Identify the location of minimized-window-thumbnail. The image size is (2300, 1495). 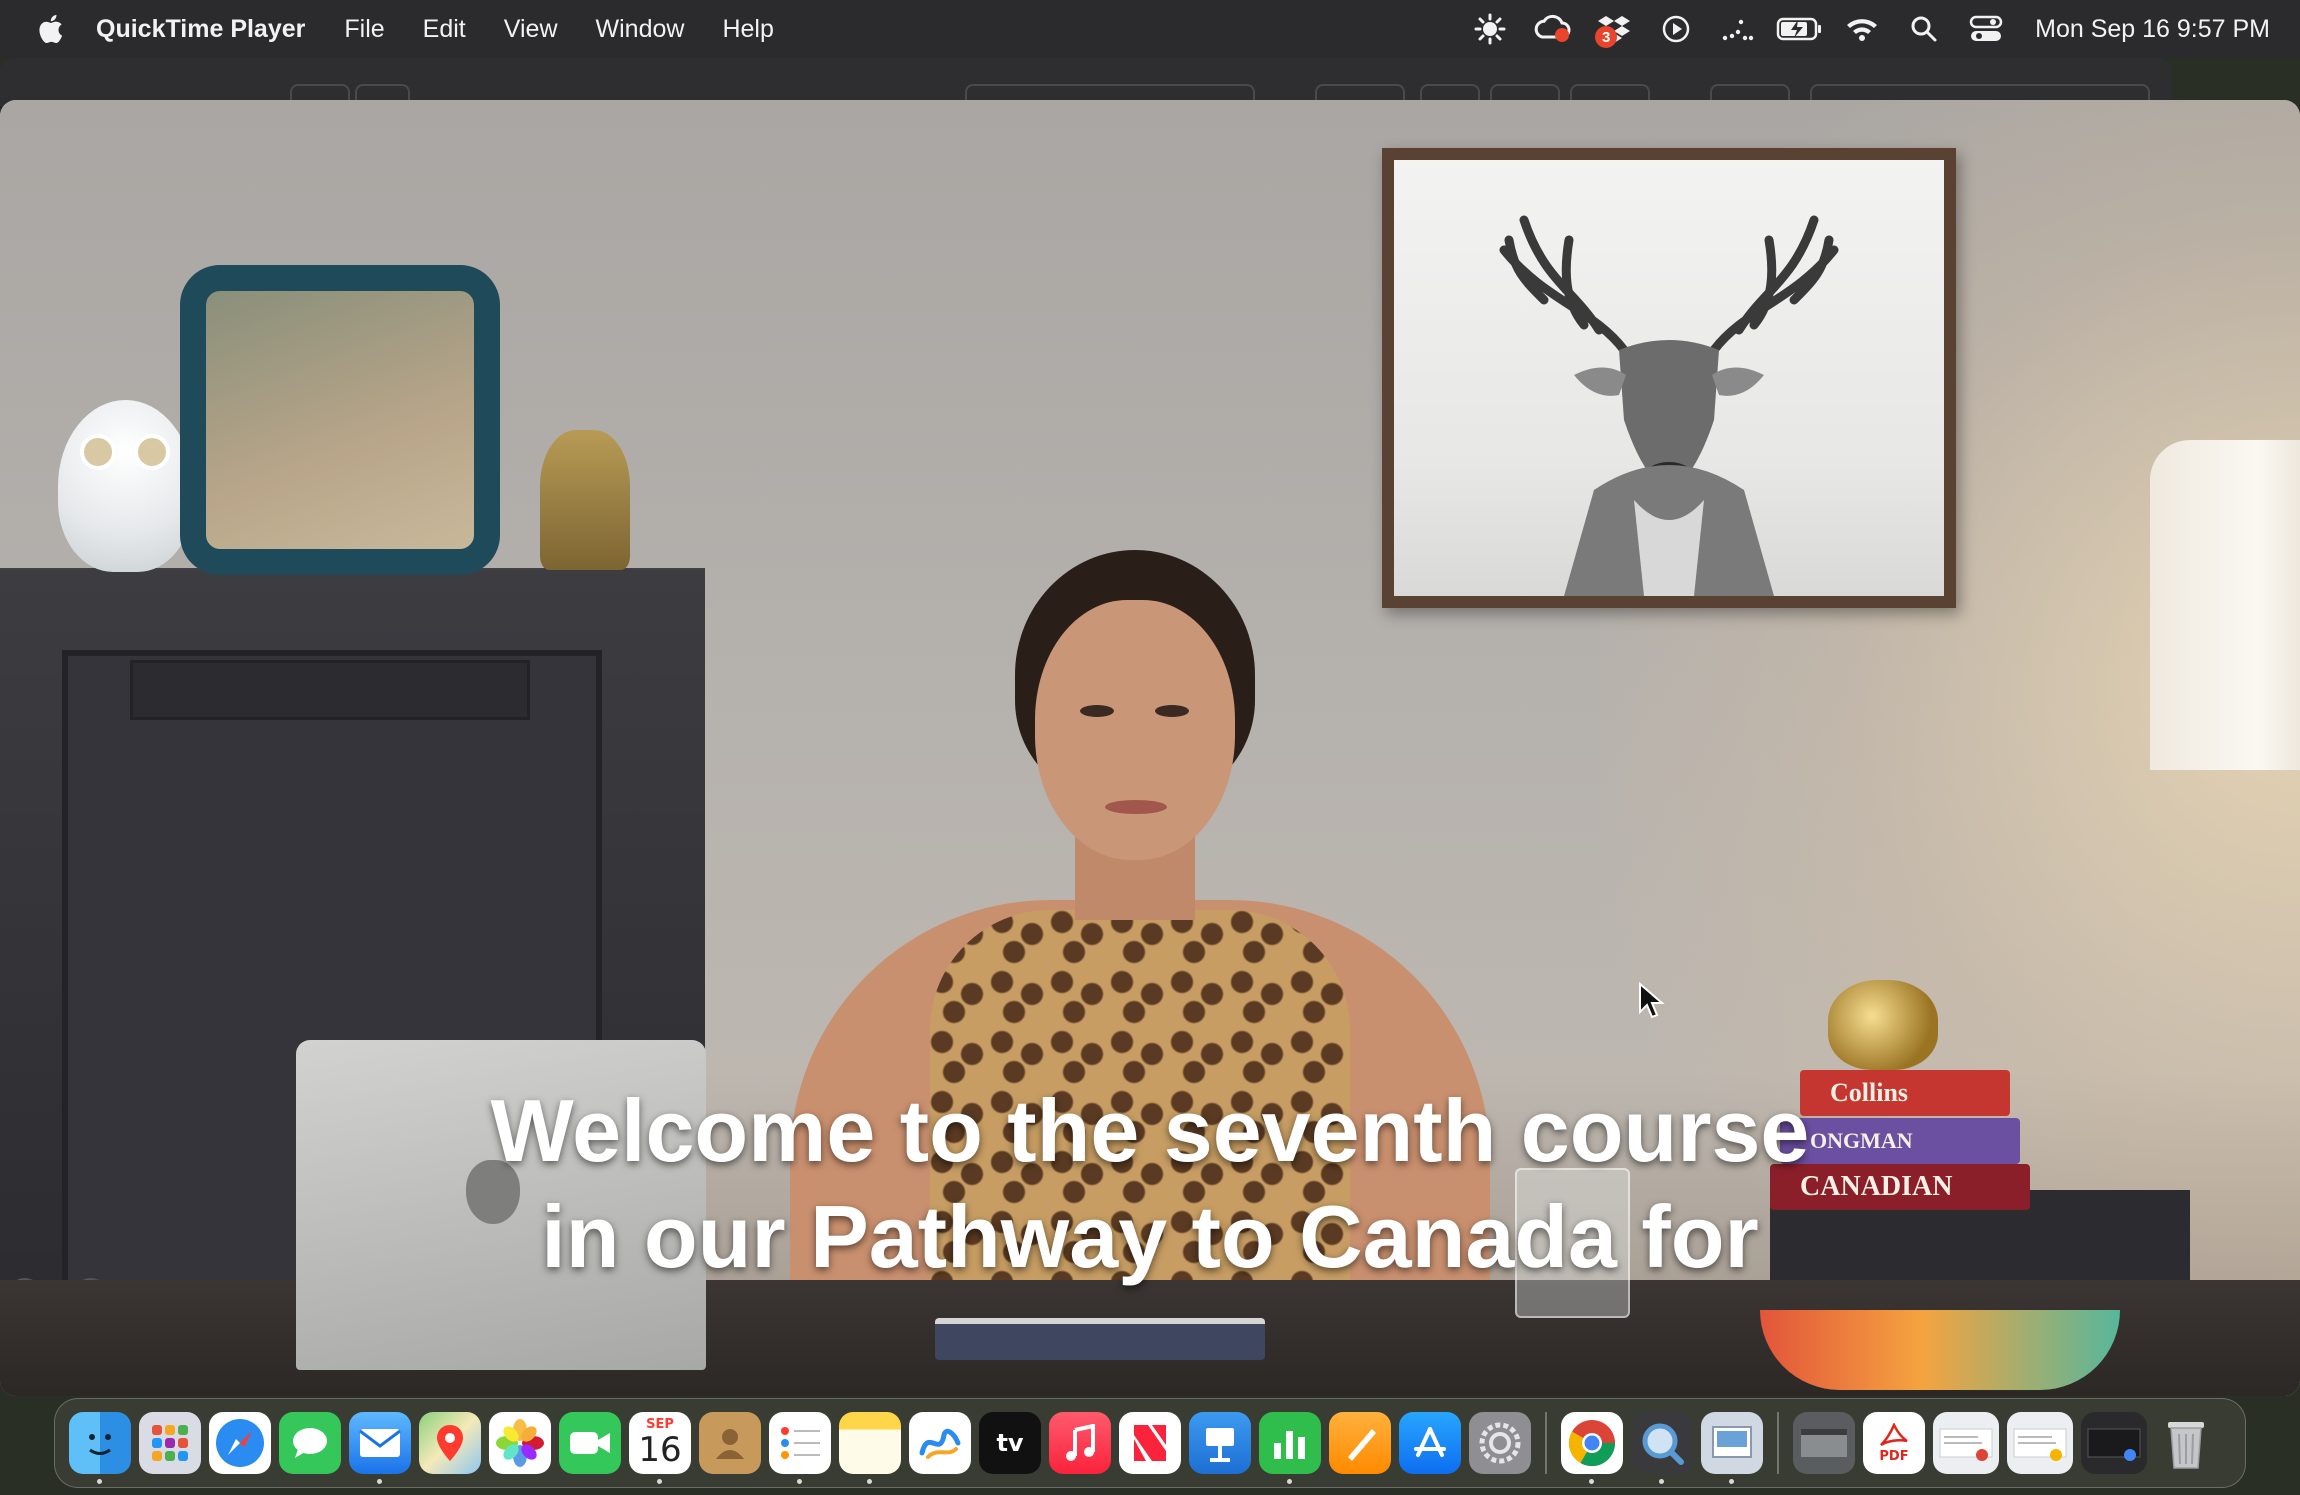
(1824, 1443).